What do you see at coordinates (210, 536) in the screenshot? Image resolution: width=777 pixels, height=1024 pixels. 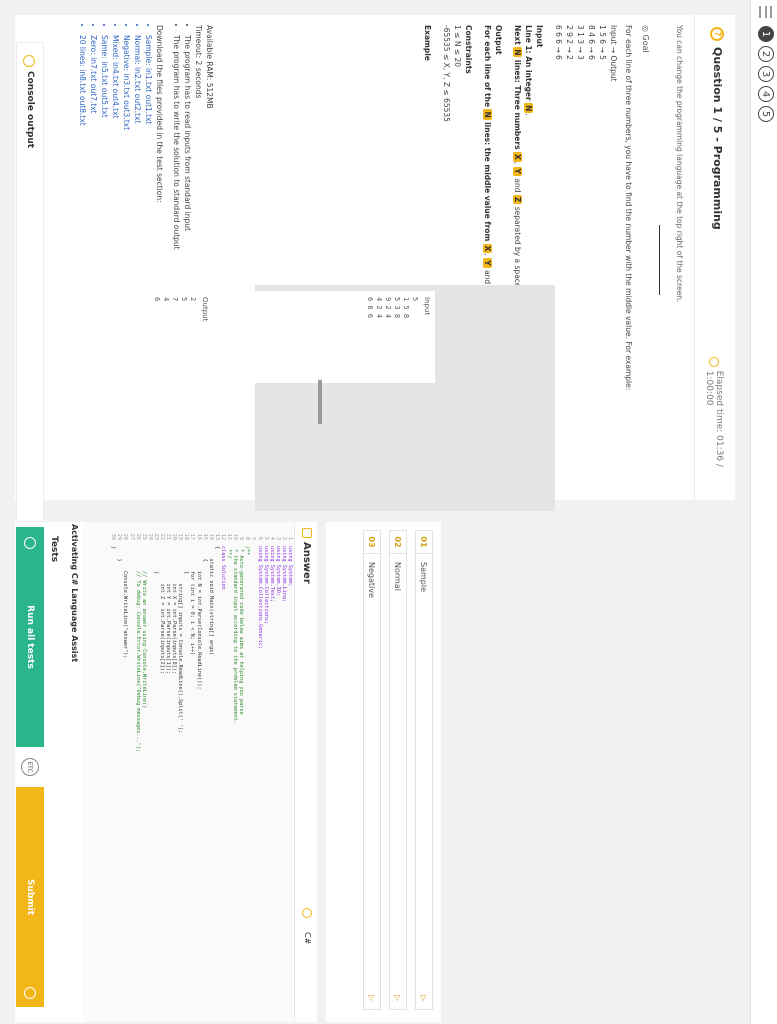 I see `line-number: 14` at bounding box center [210, 536].